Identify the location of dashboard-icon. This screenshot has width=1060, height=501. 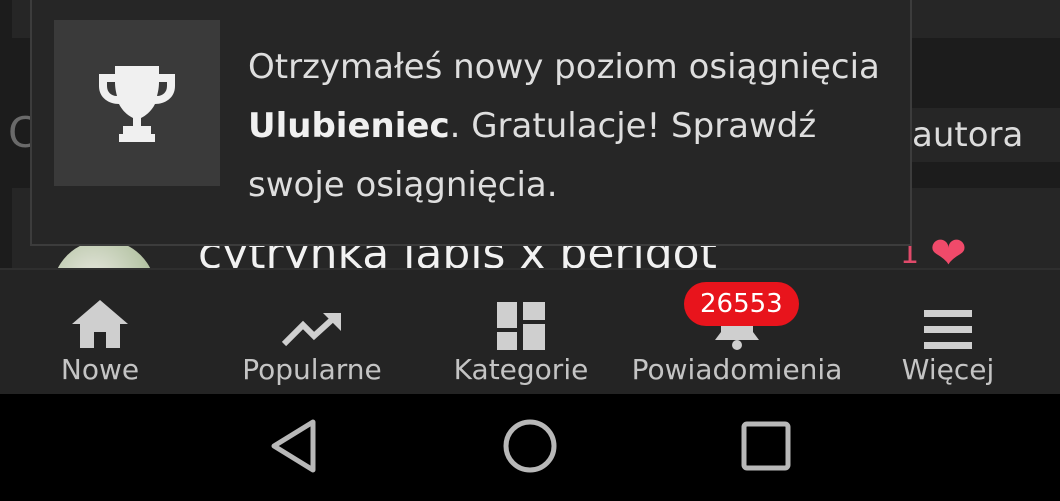
(521, 326).